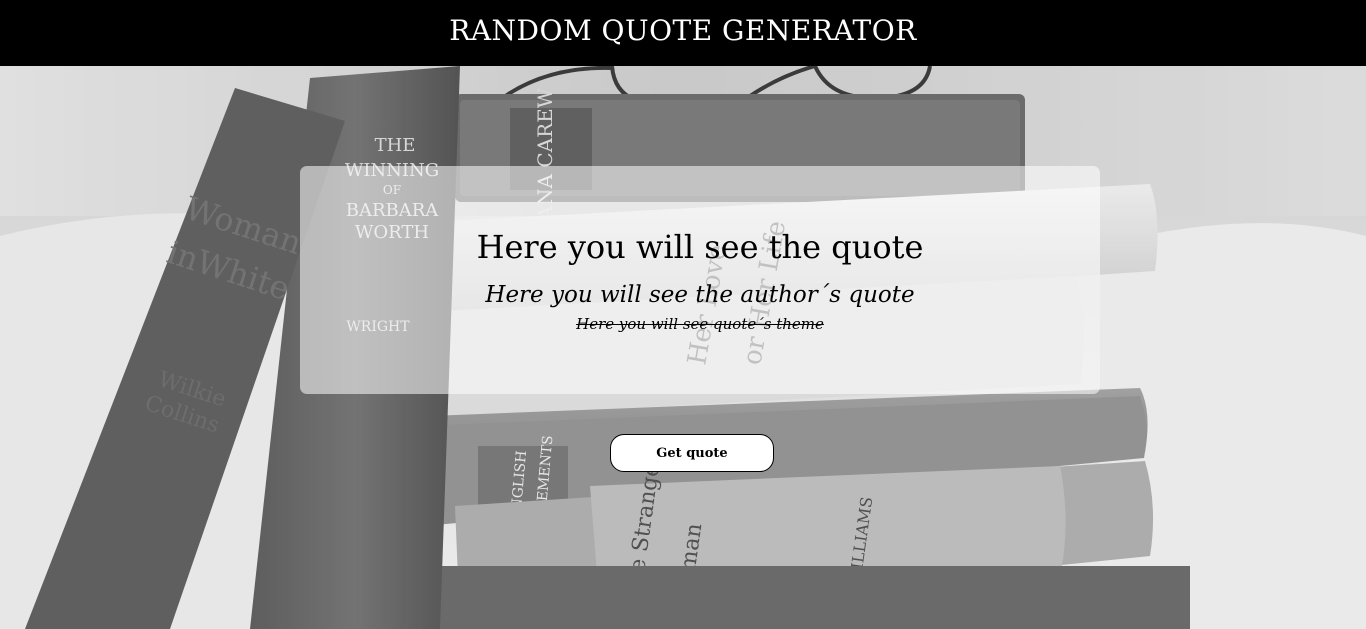 The width and height of the screenshot is (1366, 629). I want to click on quote-author: Here you will see the author´s quote, so click(700, 295).